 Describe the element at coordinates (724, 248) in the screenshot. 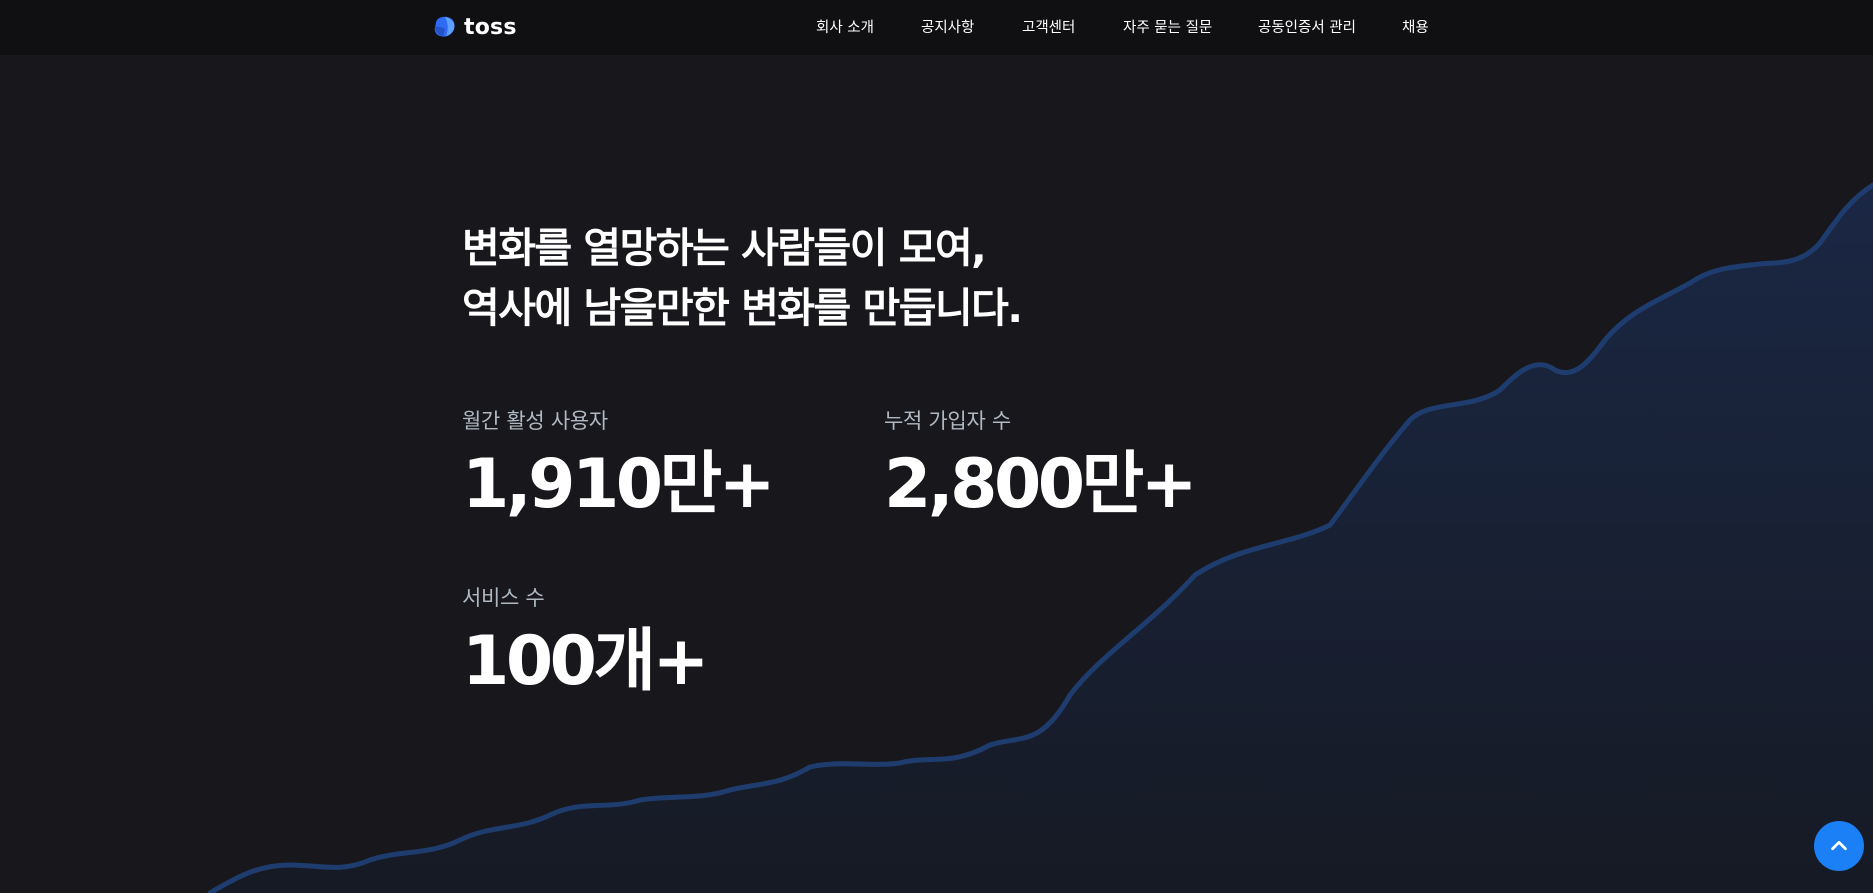

I see `headline-line-1: 변화를 열망하는 사람들이 모여,` at that location.